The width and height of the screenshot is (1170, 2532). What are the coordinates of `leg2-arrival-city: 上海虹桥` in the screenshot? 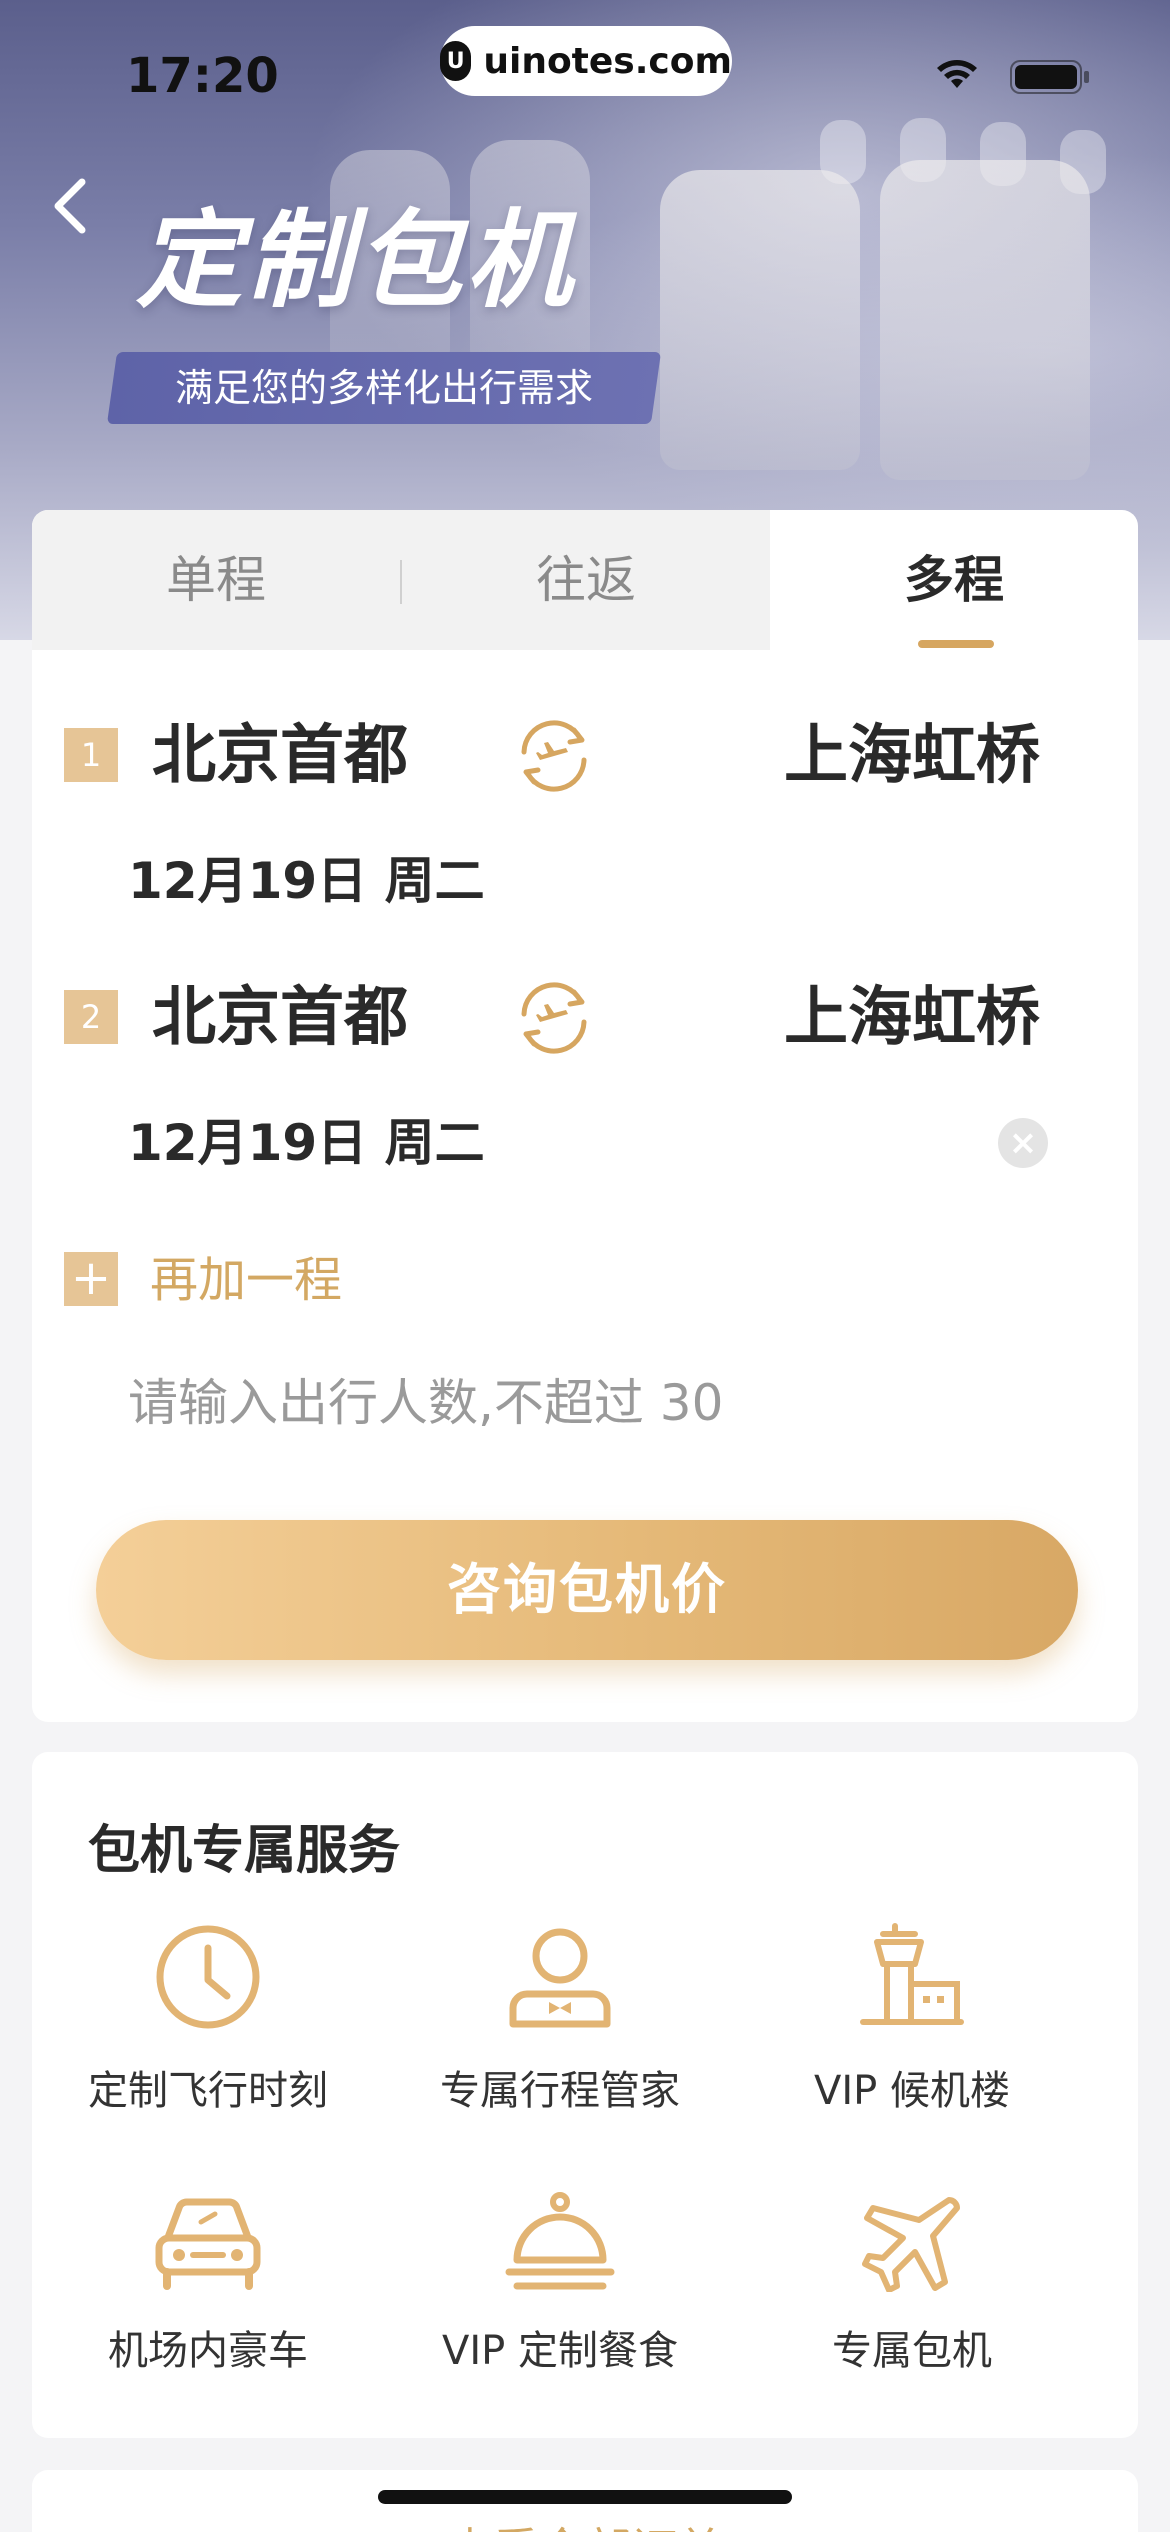 It's located at (912, 1018).